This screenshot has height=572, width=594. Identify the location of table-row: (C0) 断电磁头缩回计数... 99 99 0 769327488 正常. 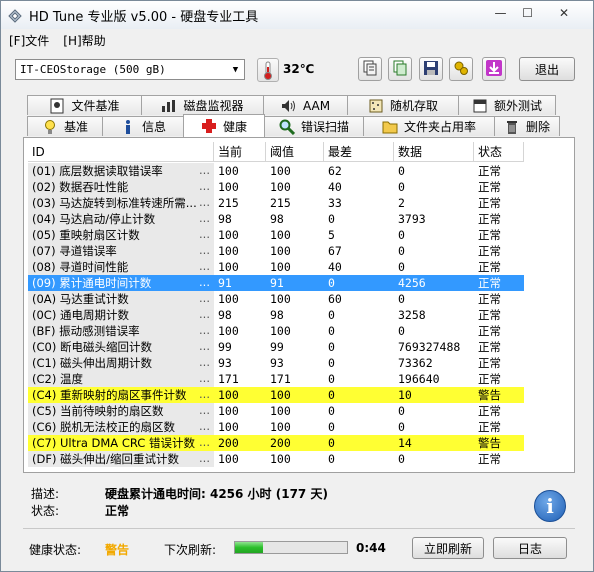
(301, 347).